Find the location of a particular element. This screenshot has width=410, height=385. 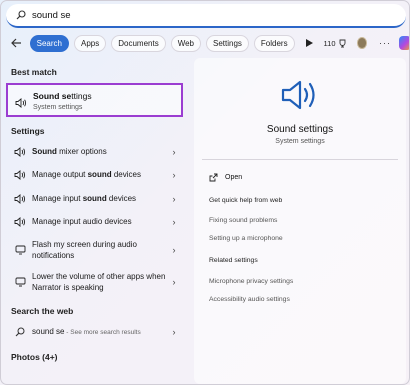

tab-search: Search is located at coordinates (49, 43).